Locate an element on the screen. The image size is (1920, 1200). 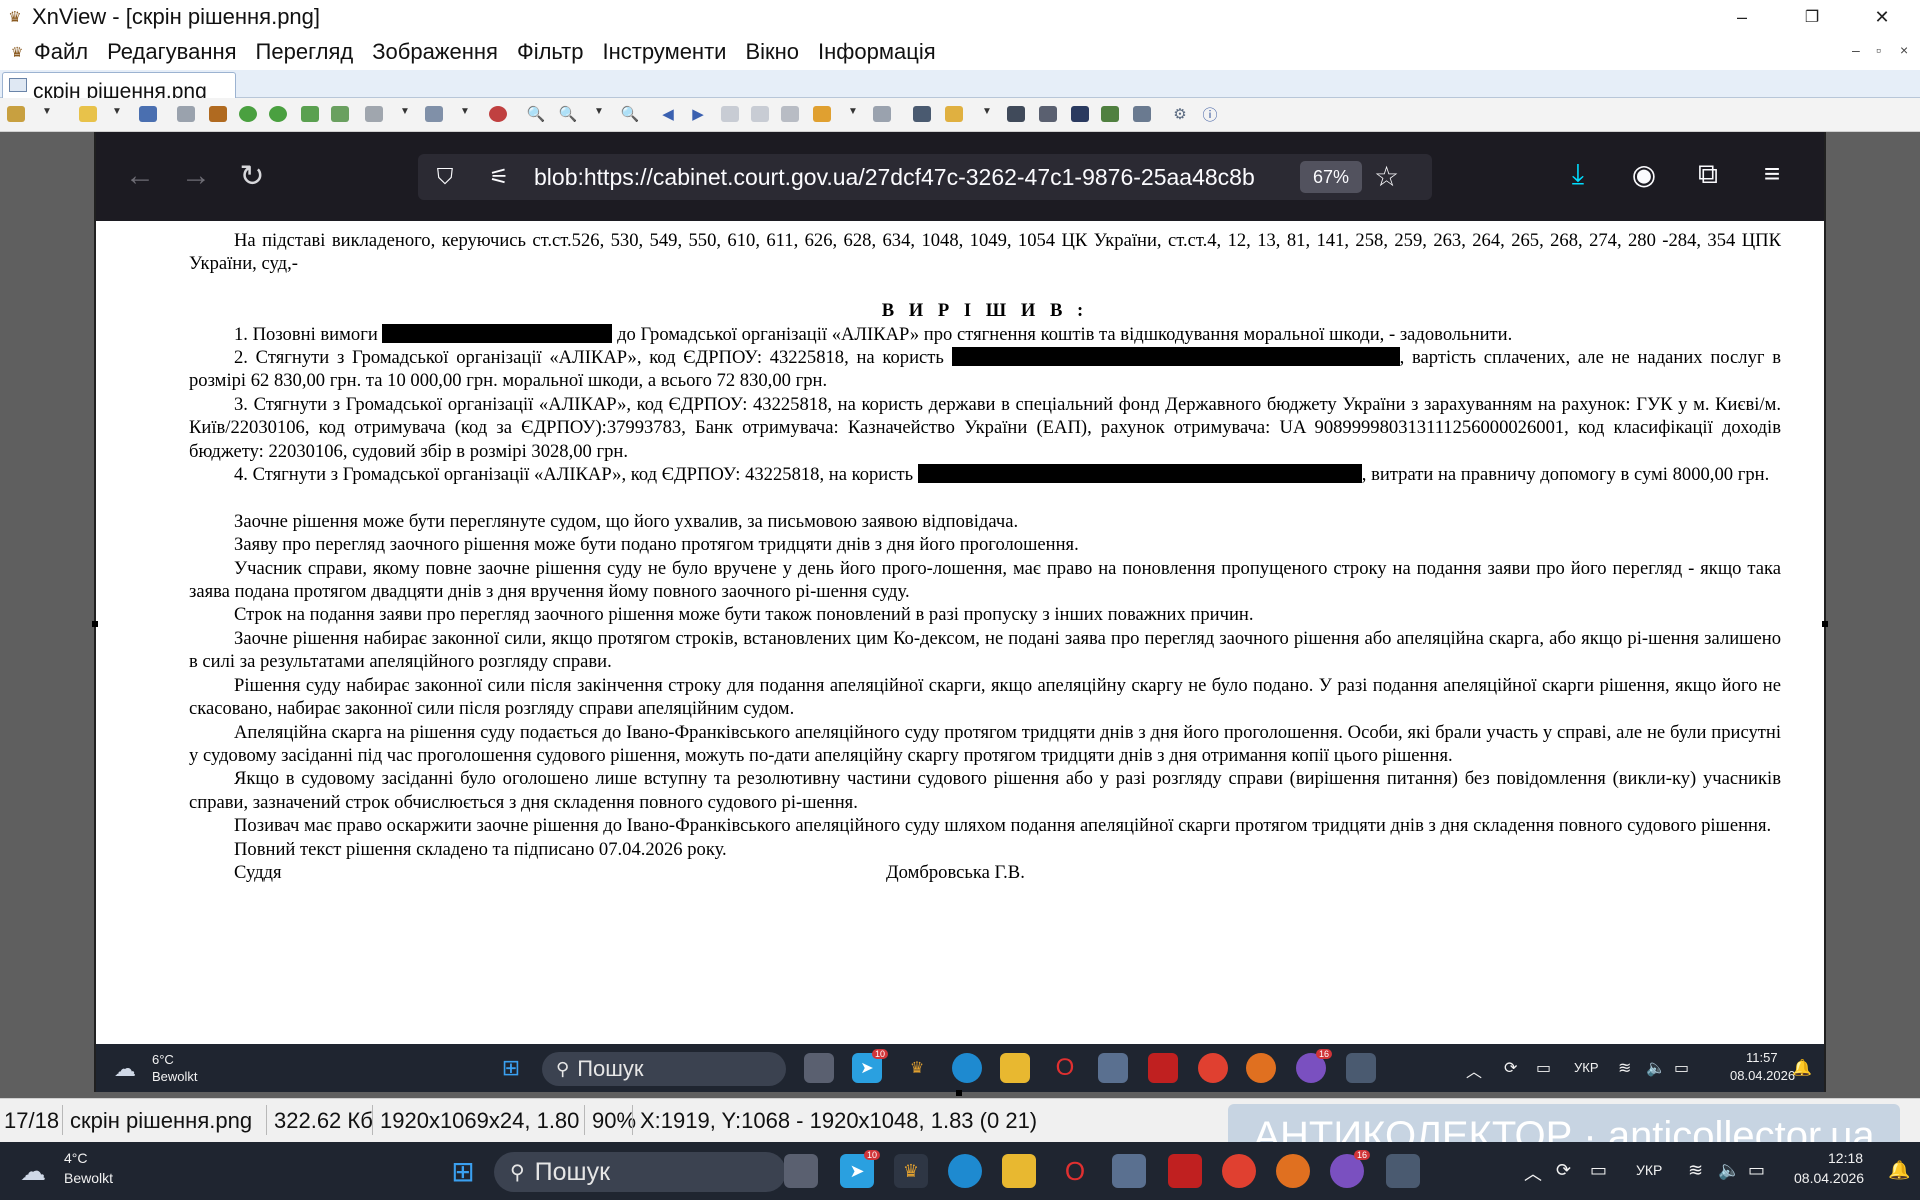
restore-button: ❐ is located at coordinates (1812, 17).